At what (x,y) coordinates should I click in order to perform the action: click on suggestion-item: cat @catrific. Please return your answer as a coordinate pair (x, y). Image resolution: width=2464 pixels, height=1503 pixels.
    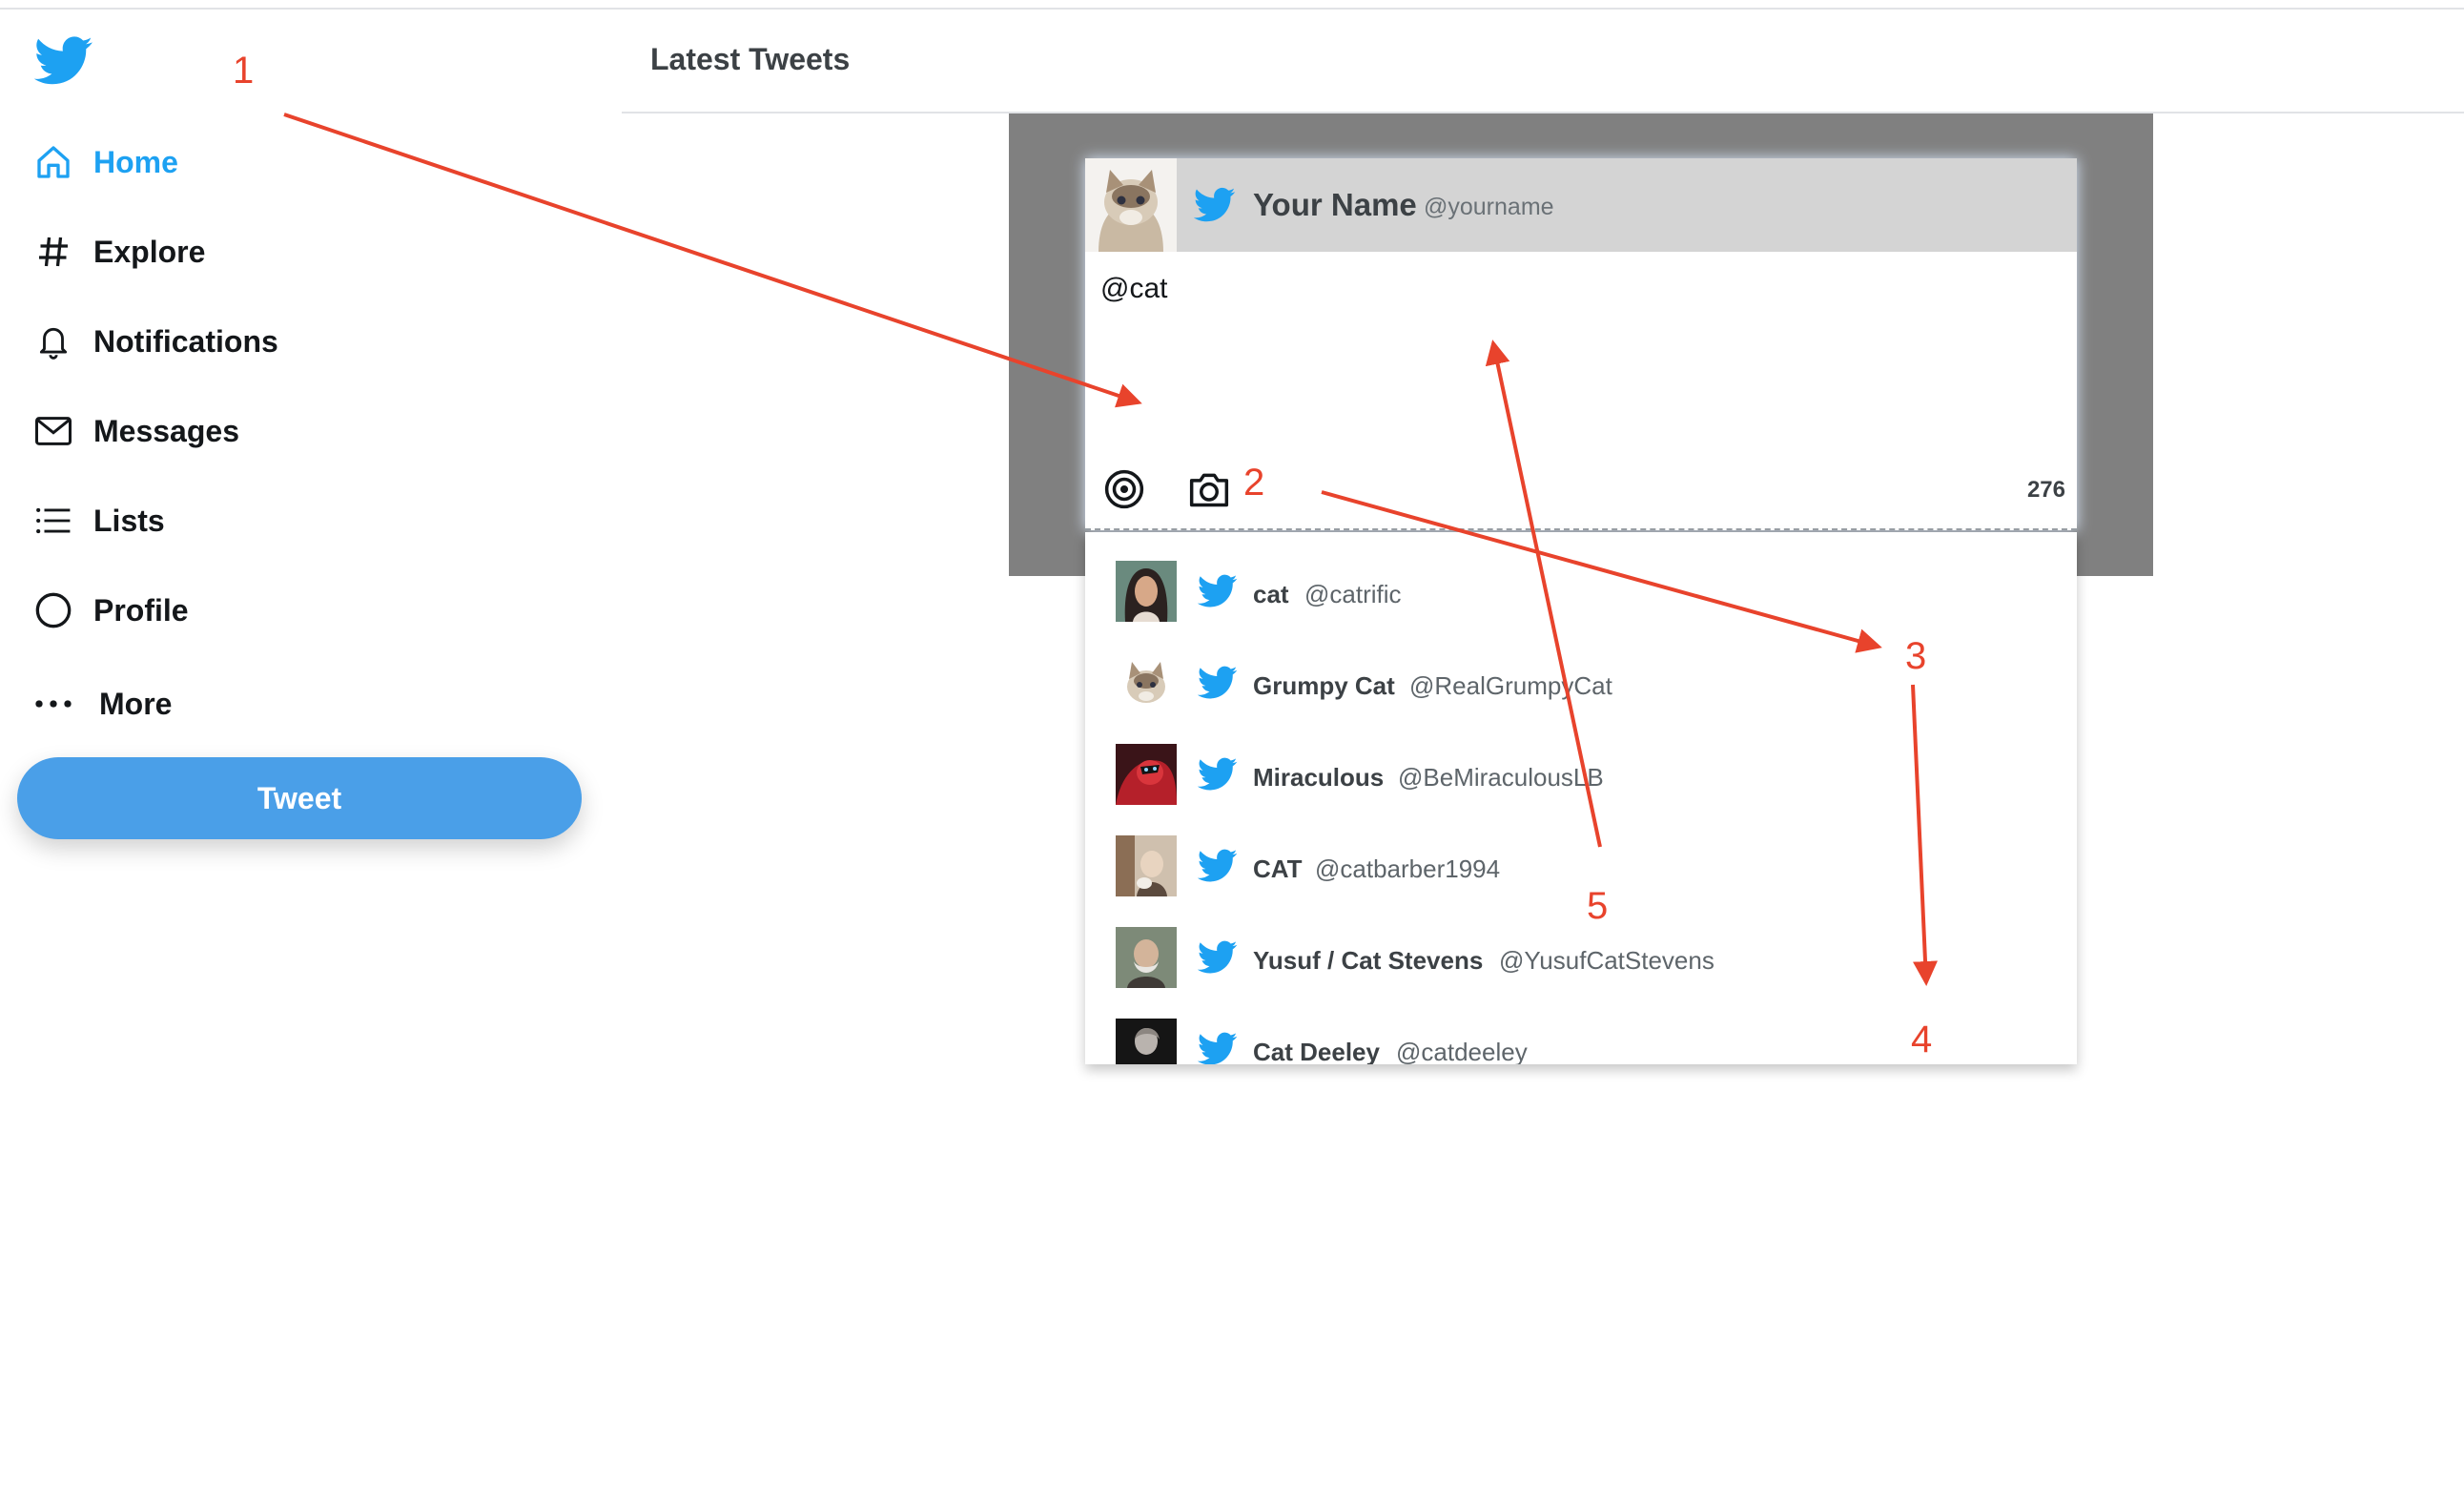
    Looking at the image, I should click on (1581, 577).